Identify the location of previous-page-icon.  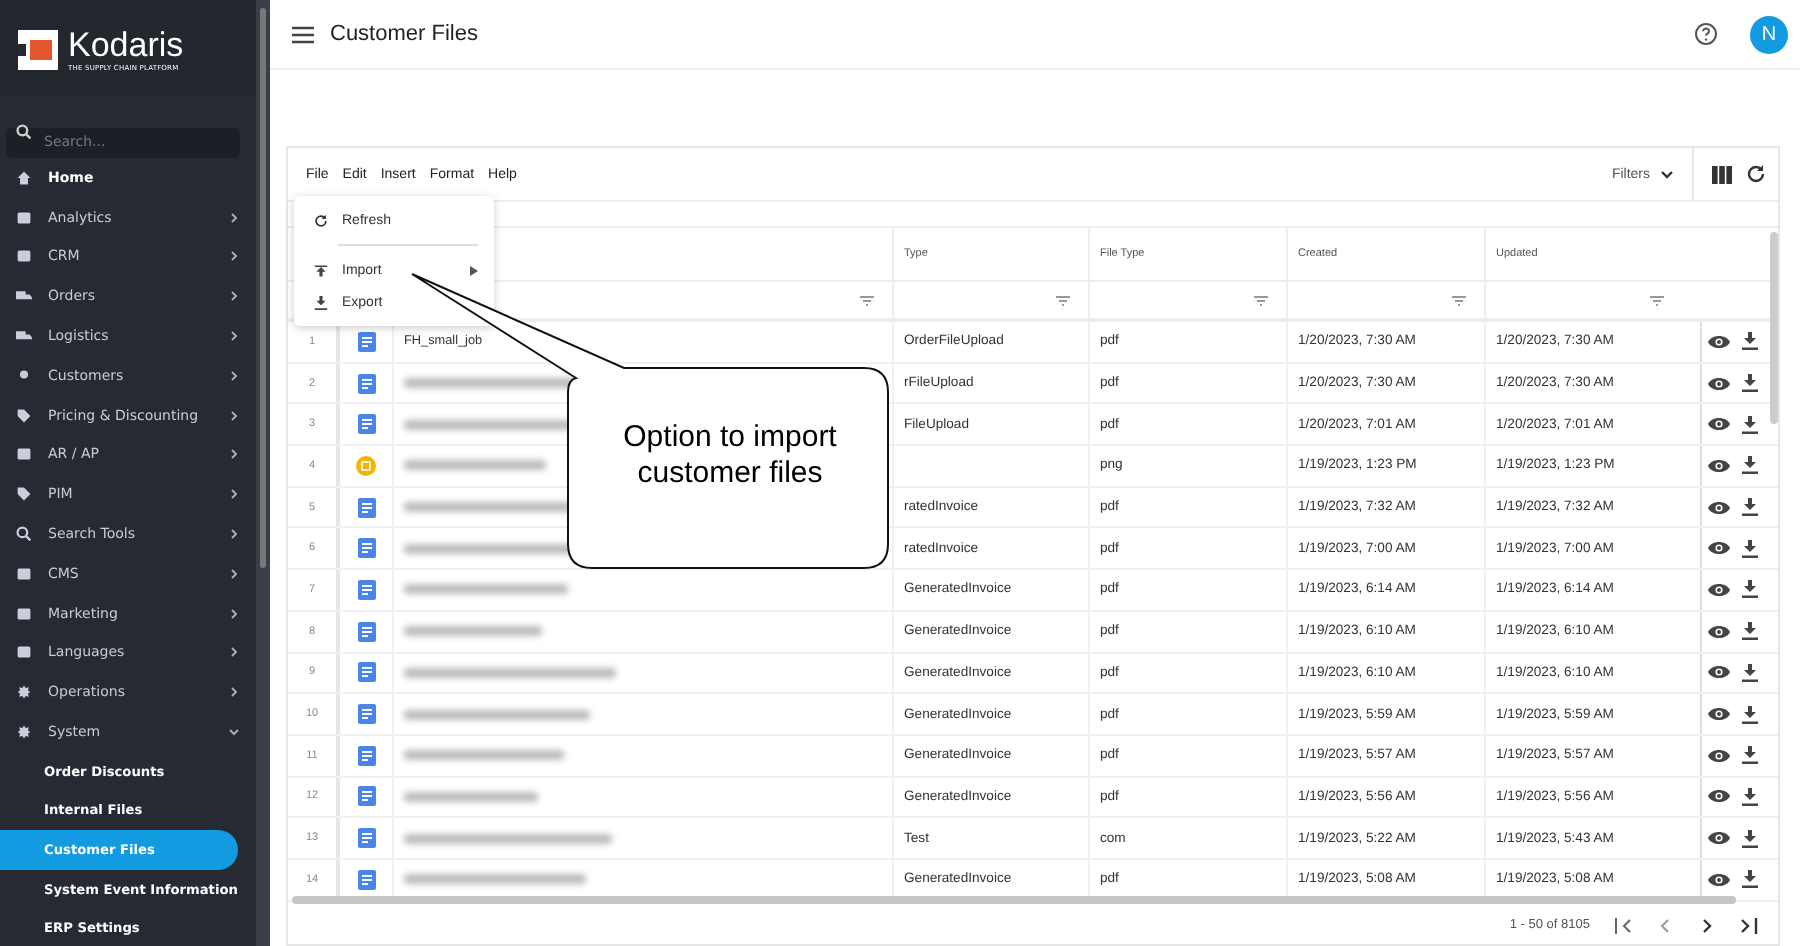
(1666, 925).